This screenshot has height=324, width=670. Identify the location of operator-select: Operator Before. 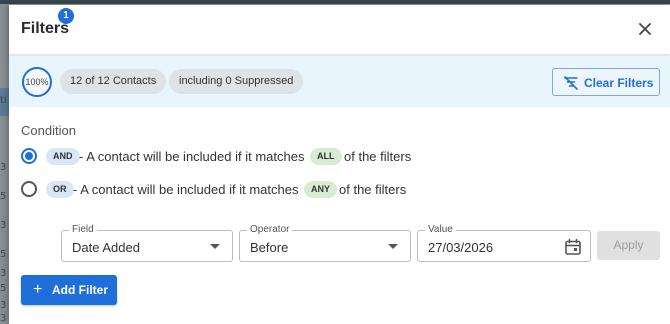
(325, 243).